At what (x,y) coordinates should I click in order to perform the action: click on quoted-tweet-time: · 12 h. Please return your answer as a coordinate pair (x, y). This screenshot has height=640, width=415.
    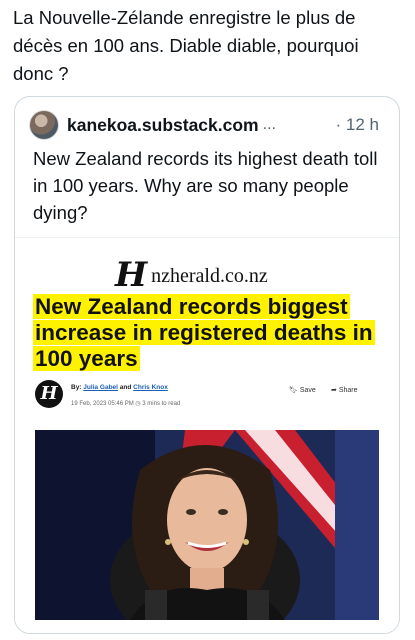
    Looking at the image, I should click on (357, 125).